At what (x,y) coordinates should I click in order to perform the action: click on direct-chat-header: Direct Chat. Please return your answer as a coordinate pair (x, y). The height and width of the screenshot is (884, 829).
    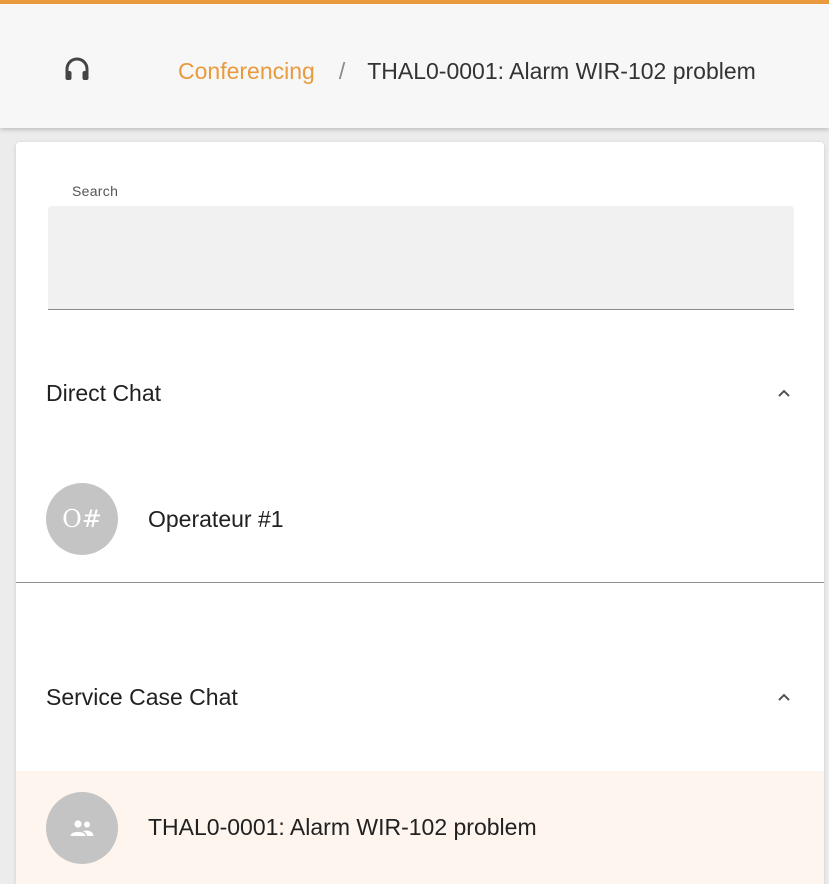
    Looking at the image, I should click on (420, 393).